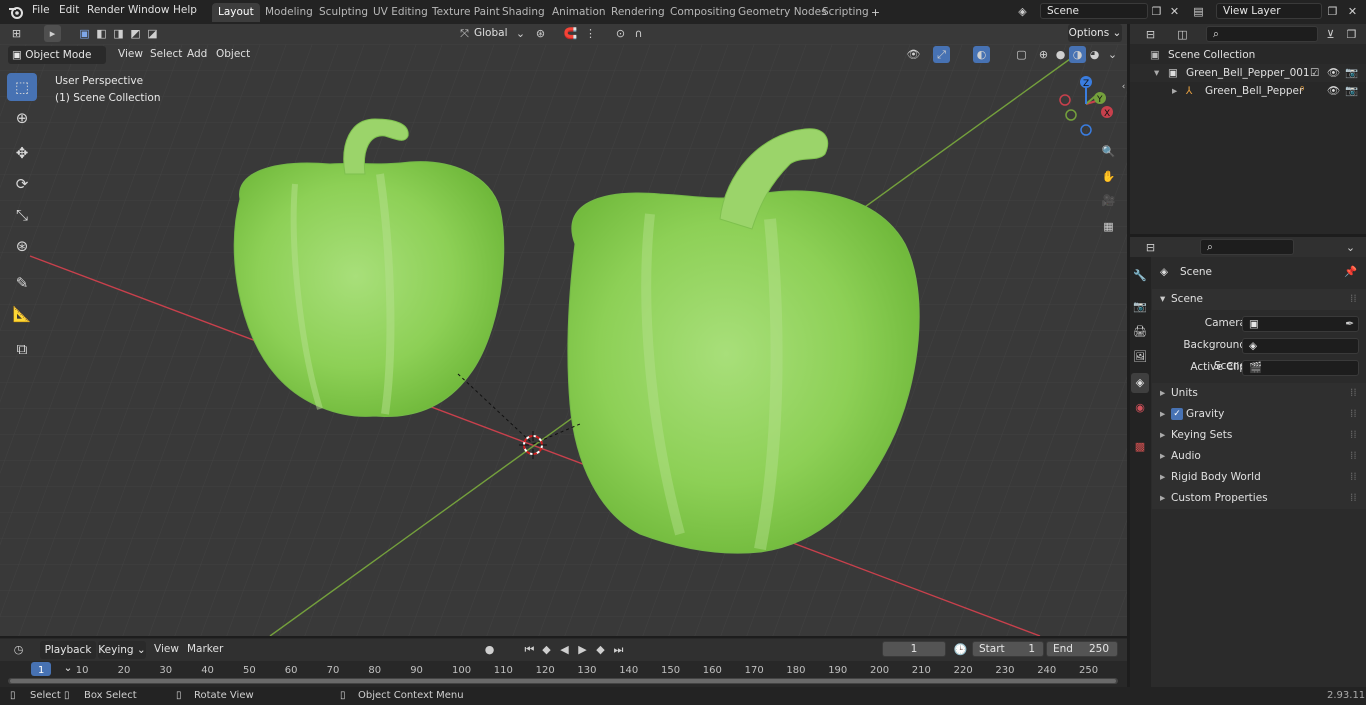 The image size is (1366, 705). I want to click on outliner-item-pepper: ▸ ⅄ Green_Bell_Pepper ⁰ 👁 📷, so click(1248, 91).